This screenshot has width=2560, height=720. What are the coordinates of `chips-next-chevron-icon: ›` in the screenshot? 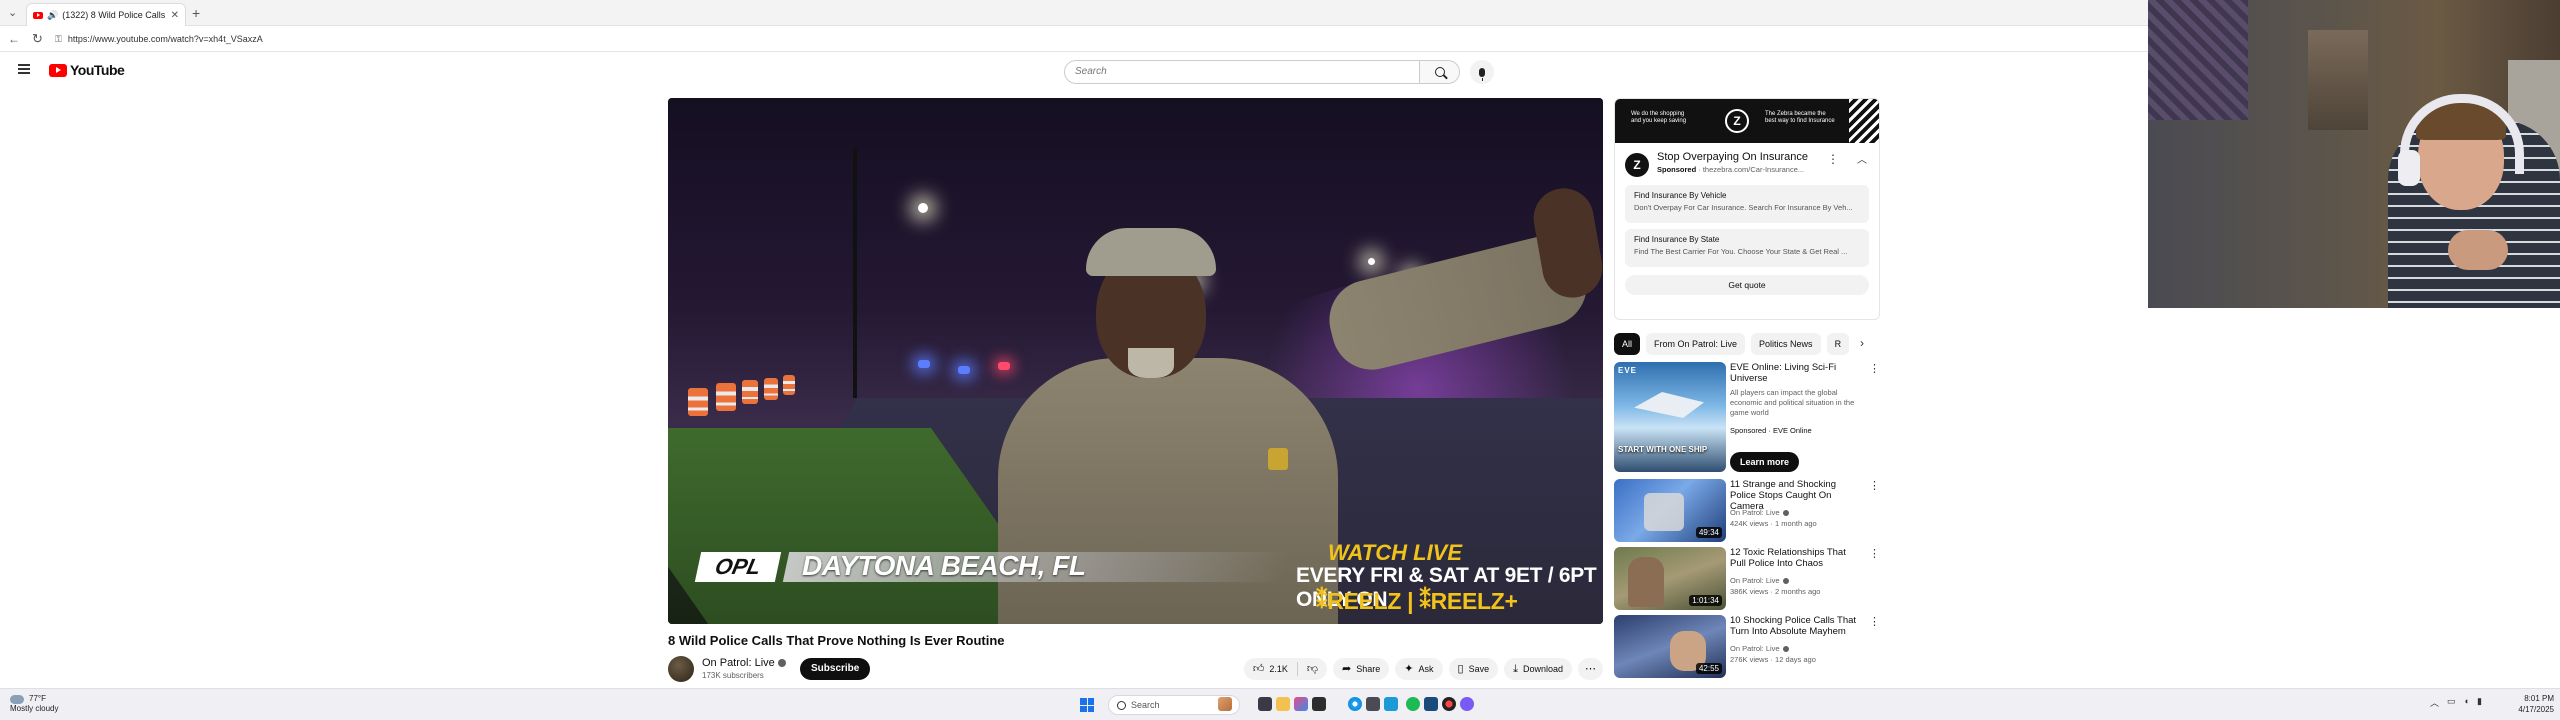 It's located at (1862, 343).